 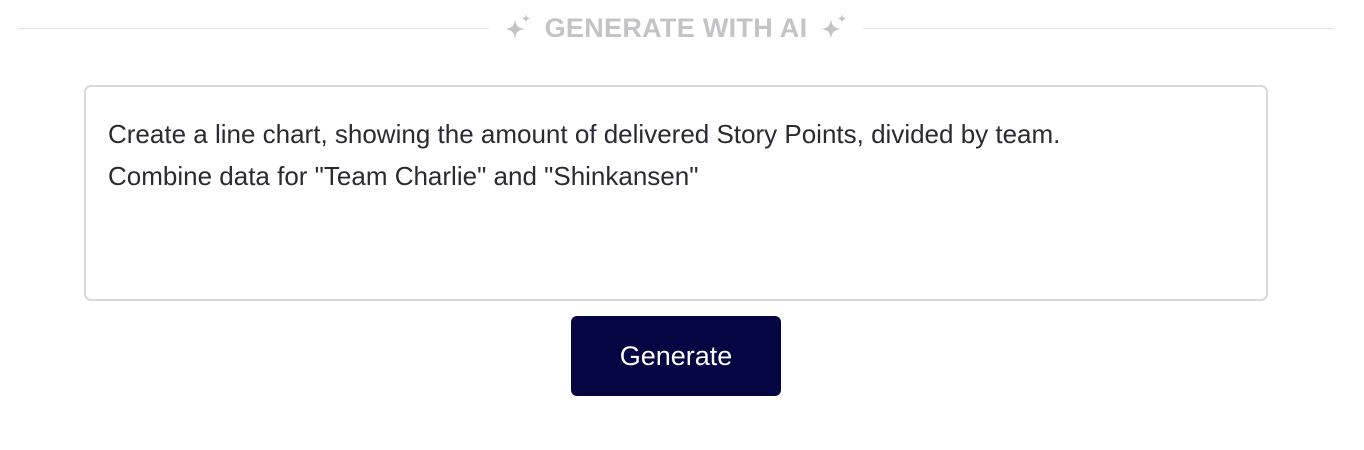 What do you see at coordinates (253, 28) in the screenshot?
I see `divider-line-left` at bounding box center [253, 28].